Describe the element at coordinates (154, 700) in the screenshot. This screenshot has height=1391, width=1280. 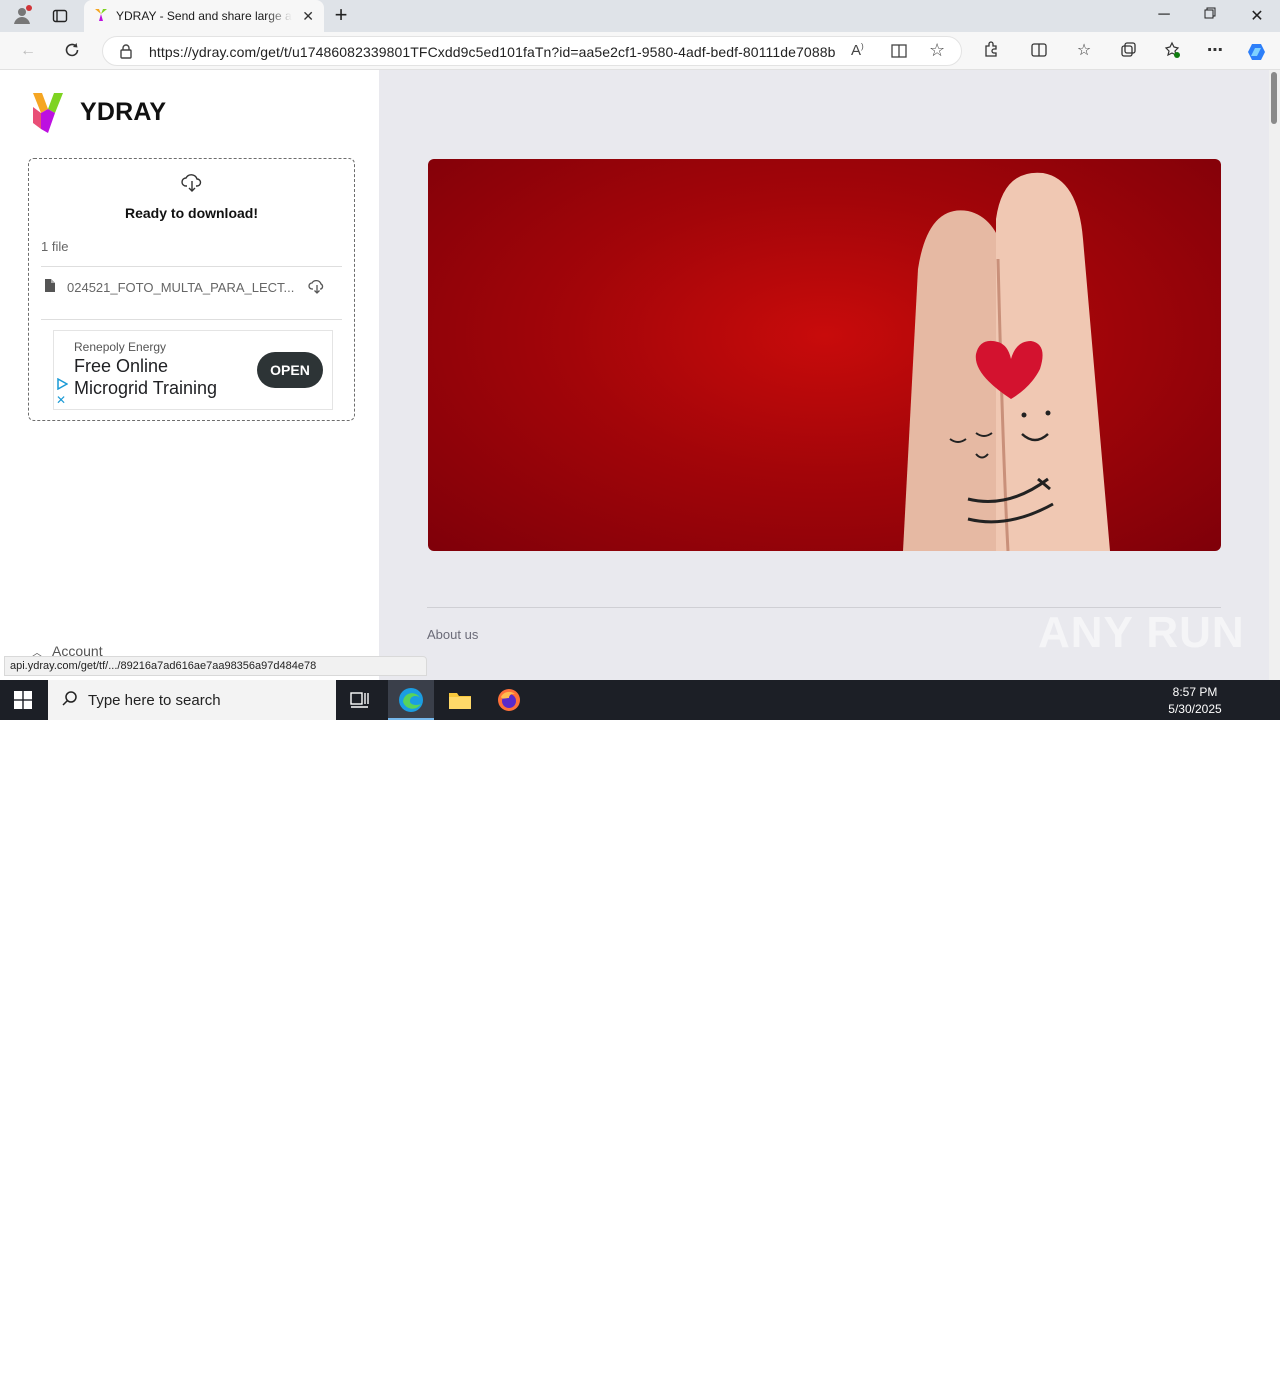
I see `search-placeholder: Type here to search` at that location.